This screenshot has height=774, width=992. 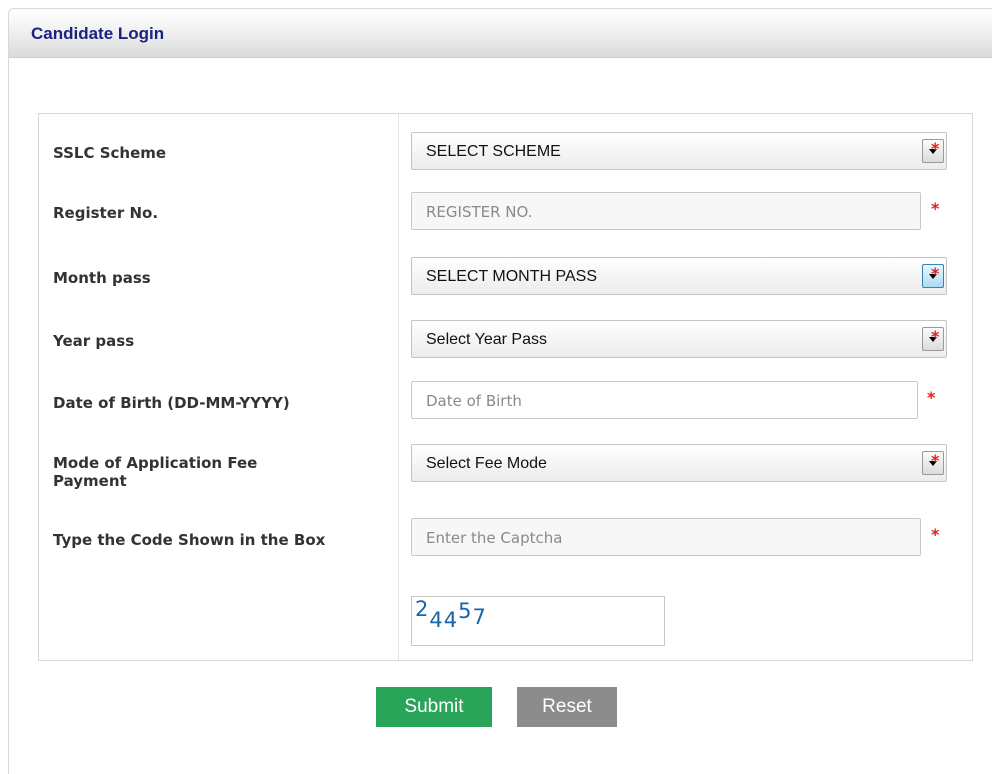 What do you see at coordinates (664, 400) in the screenshot?
I see `dob-input: Date of Birth` at bounding box center [664, 400].